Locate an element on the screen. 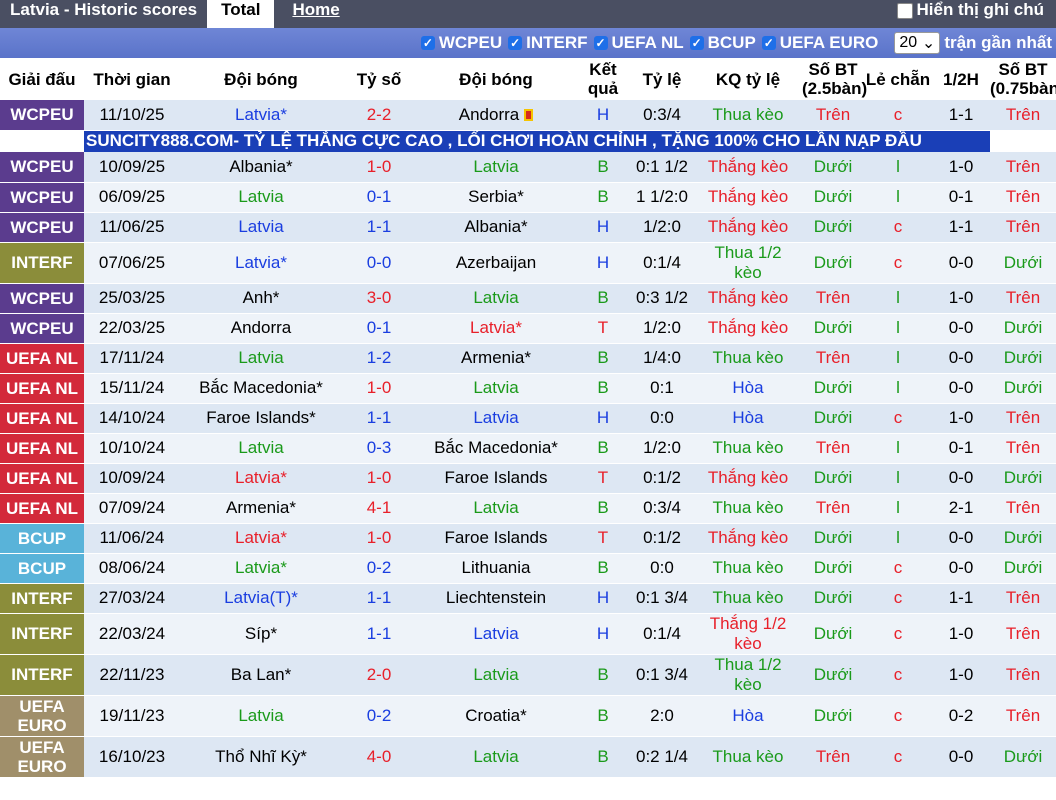  home-team: Latvia(T)* is located at coordinates (261, 598).